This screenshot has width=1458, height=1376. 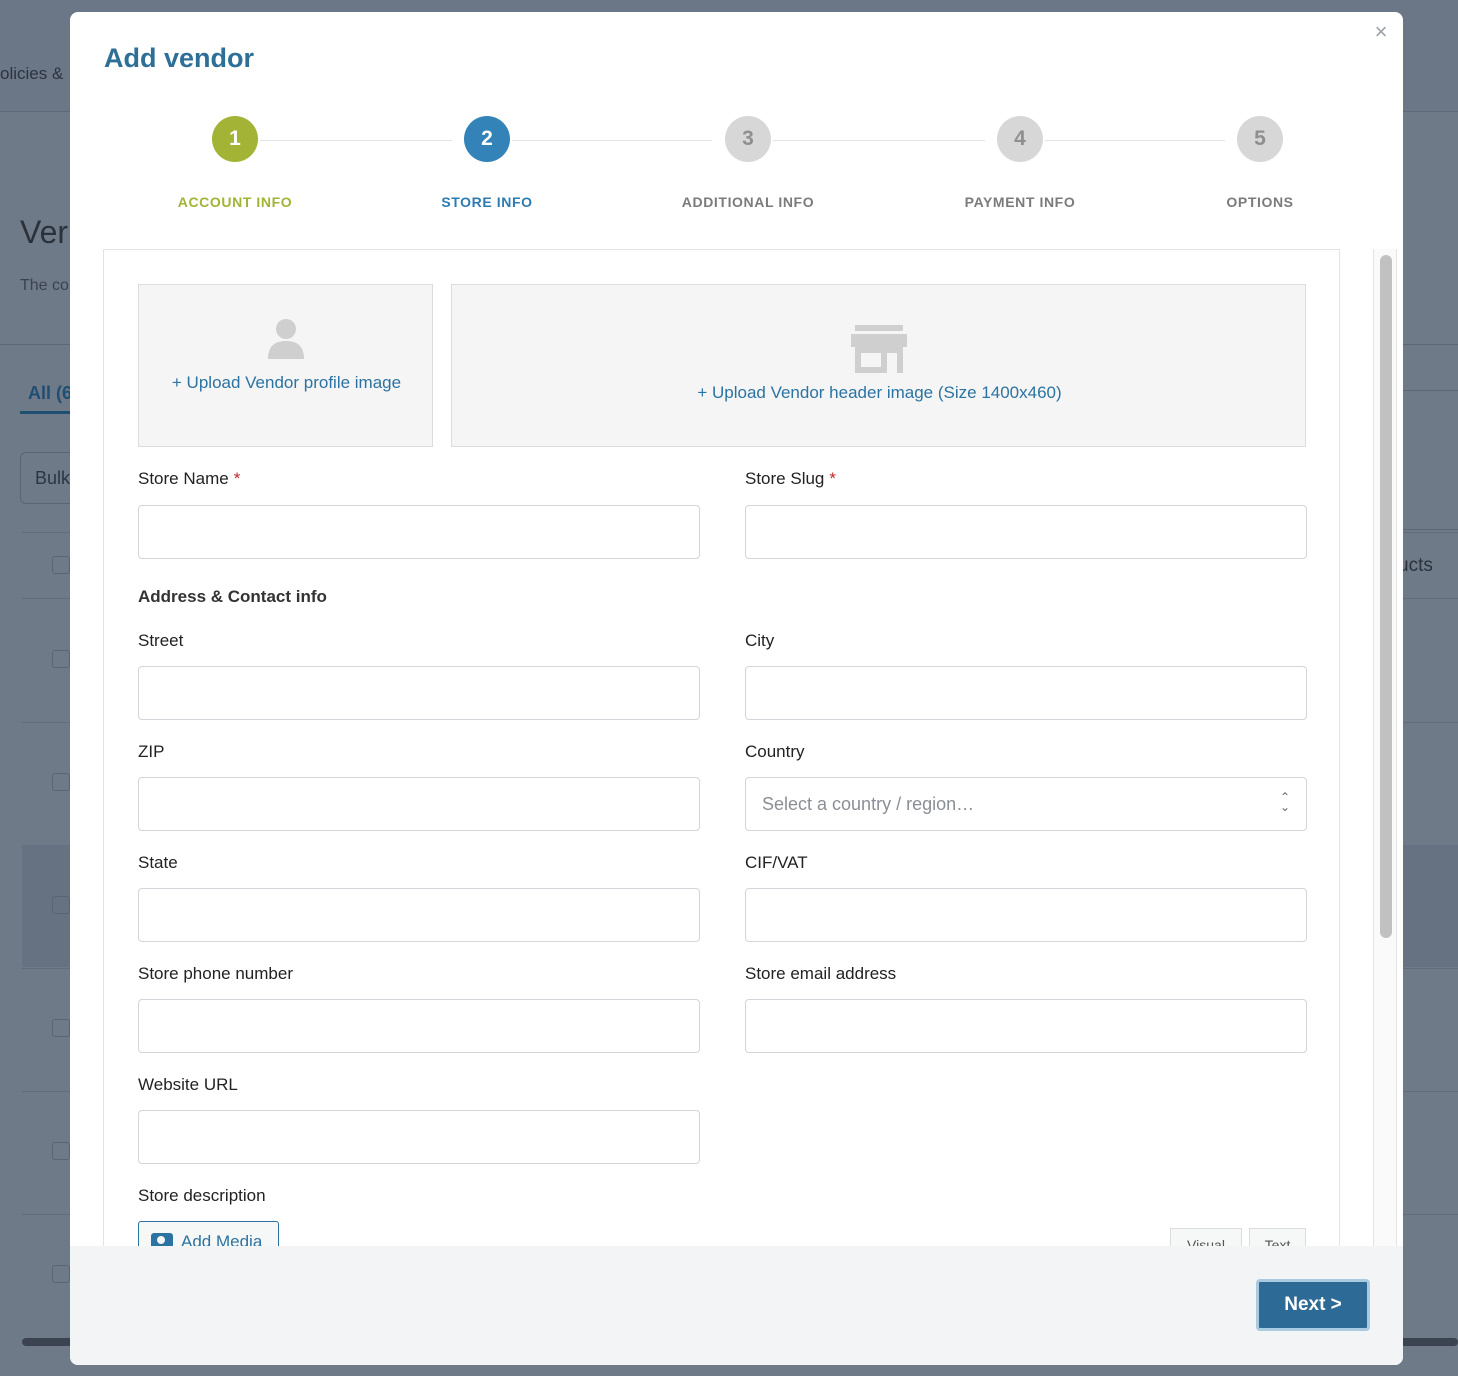 What do you see at coordinates (285, 365) in the screenshot?
I see `upload-profile-image: + Upload Vendor profile image` at bounding box center [285, 365].